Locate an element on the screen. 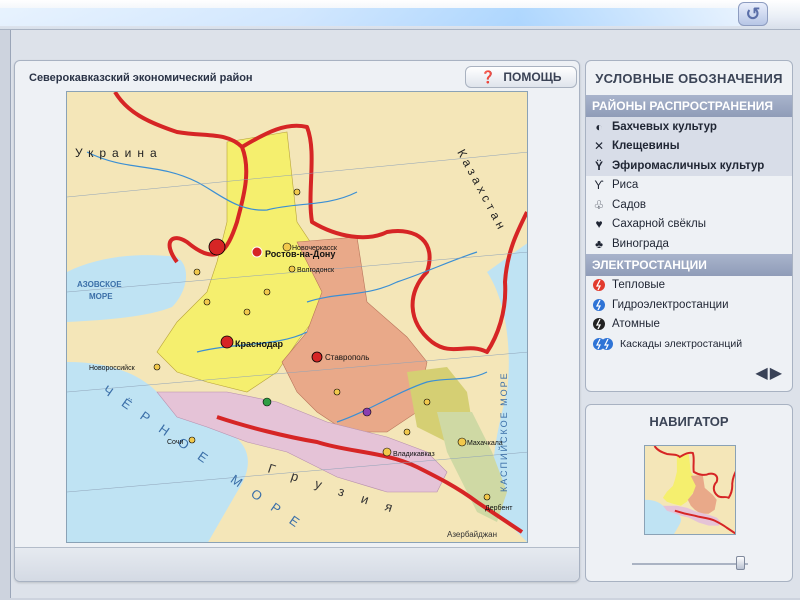 Image resolution: width=800 pixels, height=600 pixels. sugar-beet-icon: ♥ is located at coordinates (599, 224).